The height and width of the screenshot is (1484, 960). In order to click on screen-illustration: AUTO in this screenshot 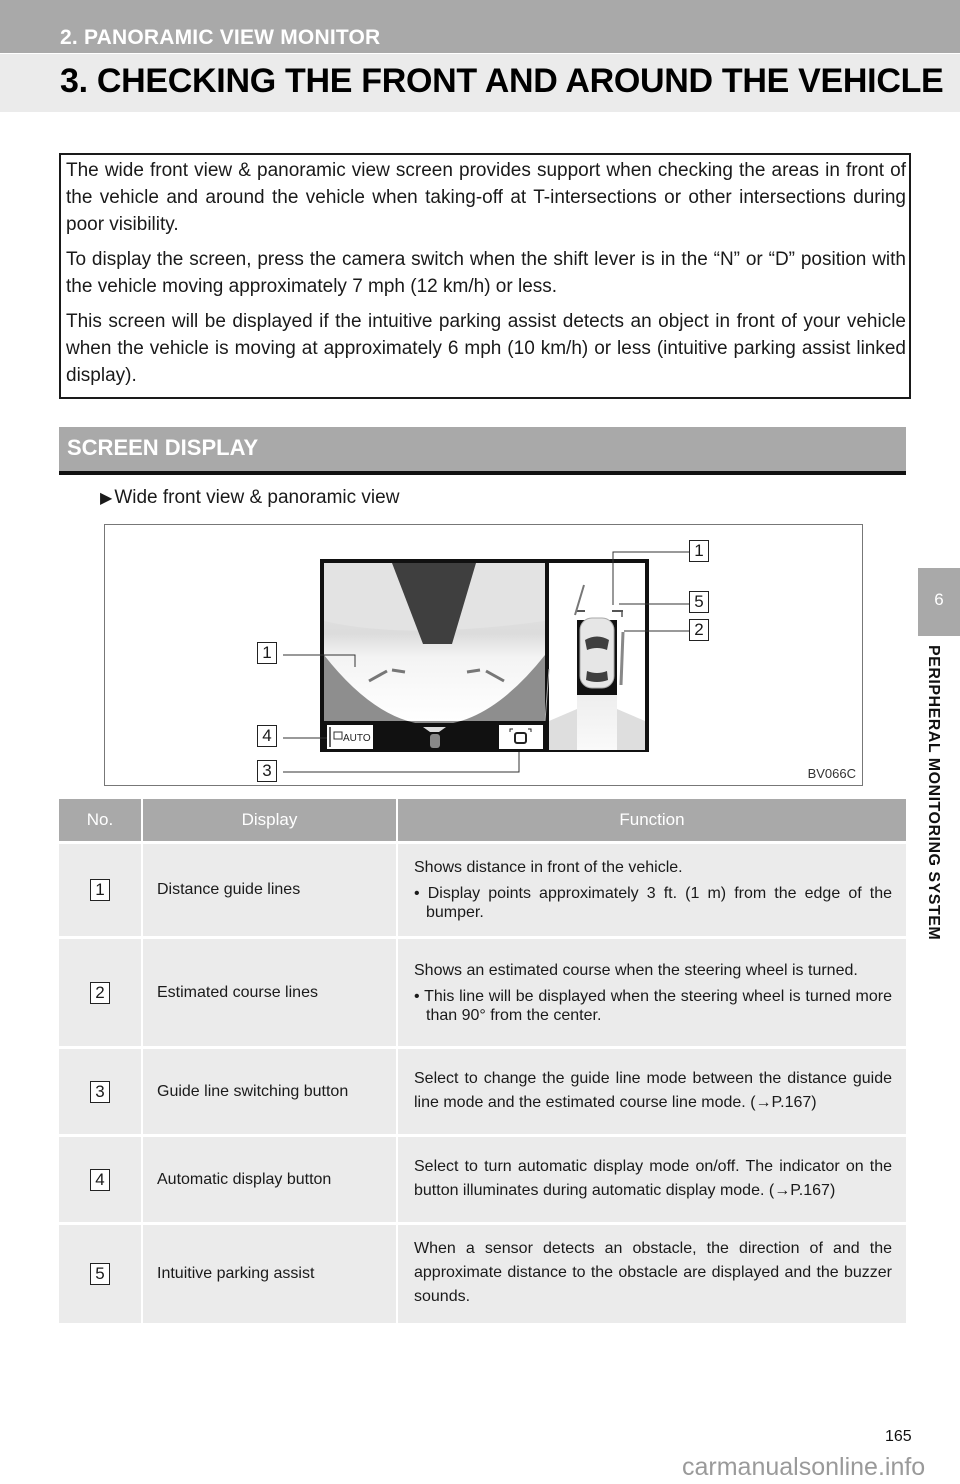, I will do `click(486, 662)`.